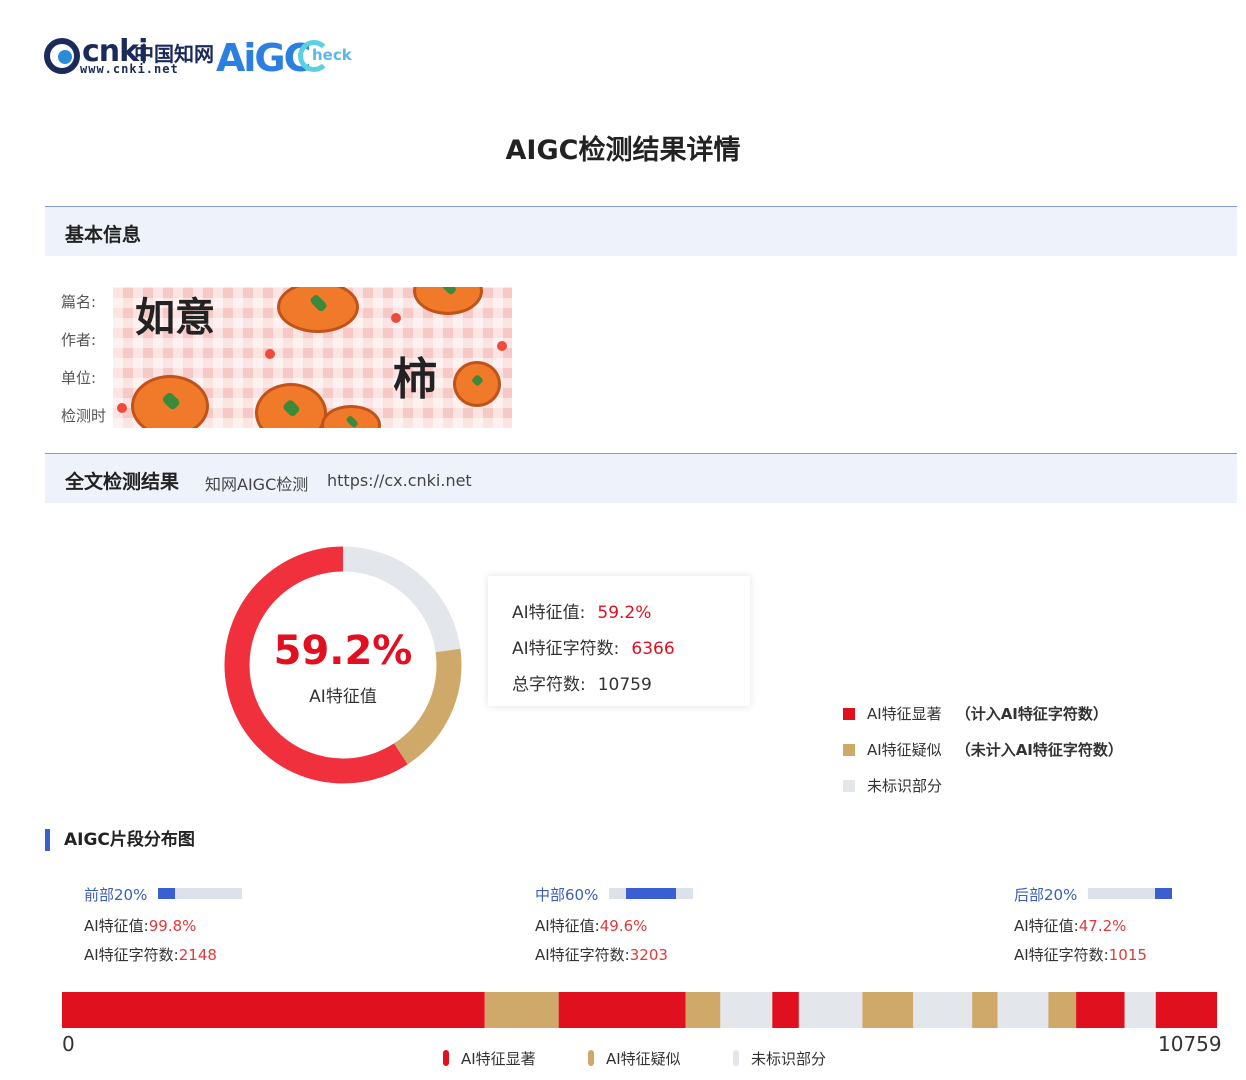  I want to click on segment-ai-chars: 1015, so click(1127, 955).